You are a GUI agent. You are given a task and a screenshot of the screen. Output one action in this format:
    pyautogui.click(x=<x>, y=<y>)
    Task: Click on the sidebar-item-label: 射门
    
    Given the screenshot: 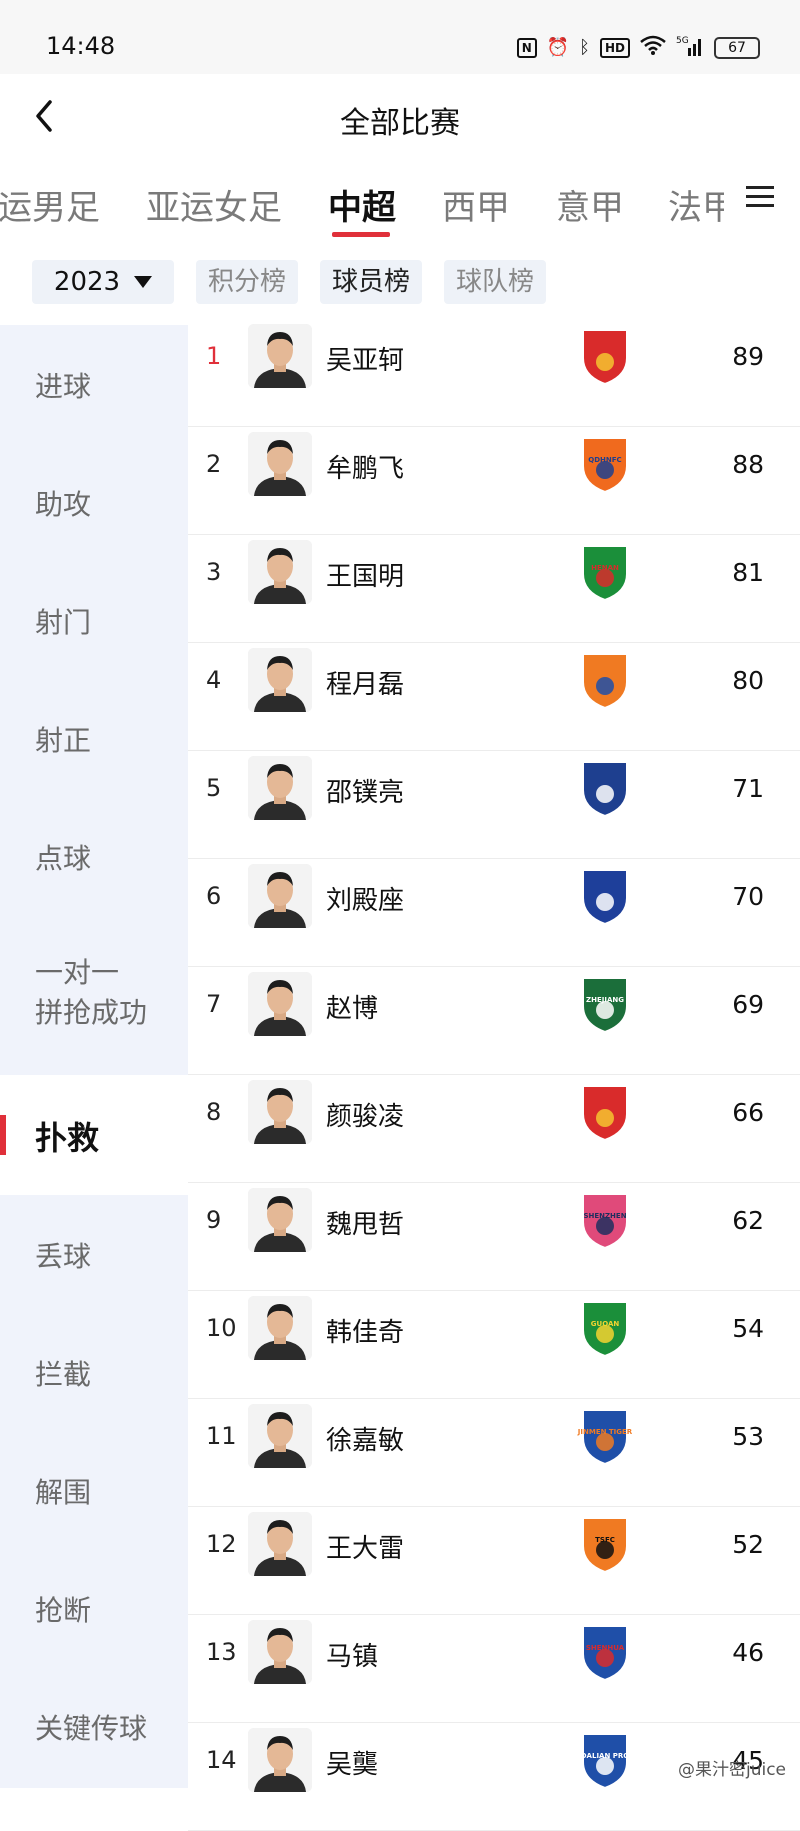 What is the action you would take?
    pyautogui.click(x=63, y=622)
    